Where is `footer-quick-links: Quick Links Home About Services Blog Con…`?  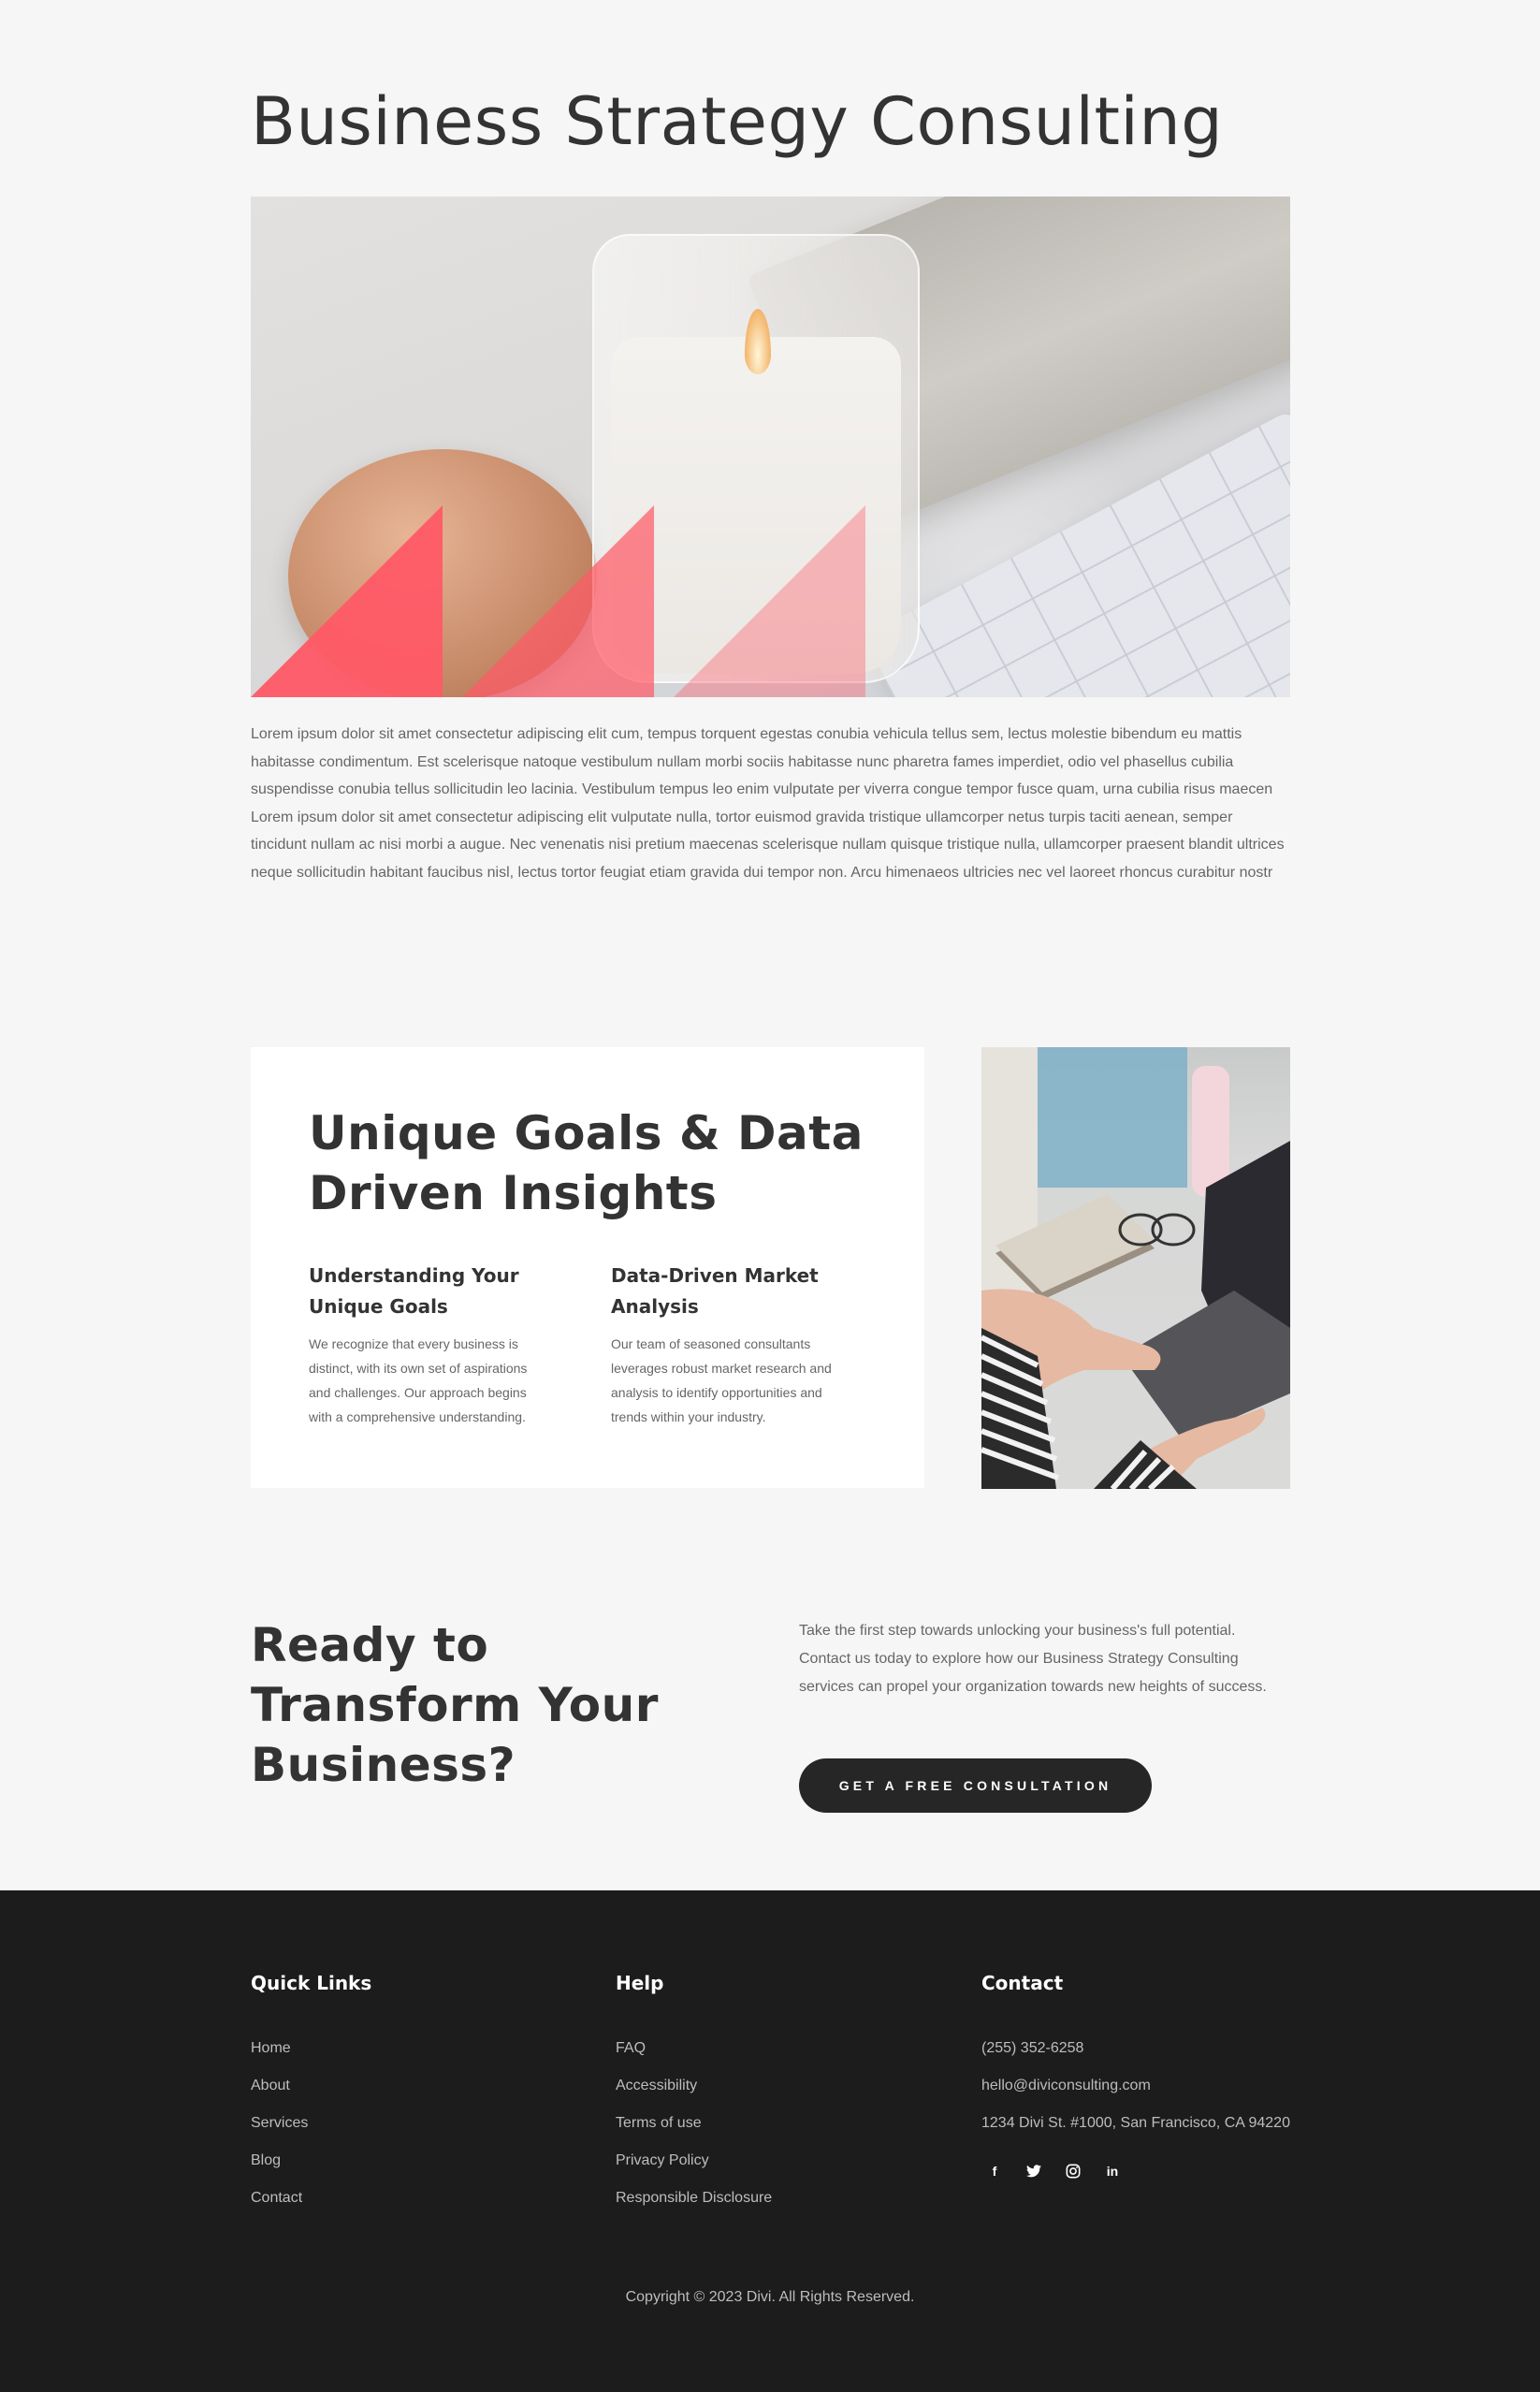
footer-quick-links: Quick Links Home About Services Blog Con… is located at coordinates (405, 2095).